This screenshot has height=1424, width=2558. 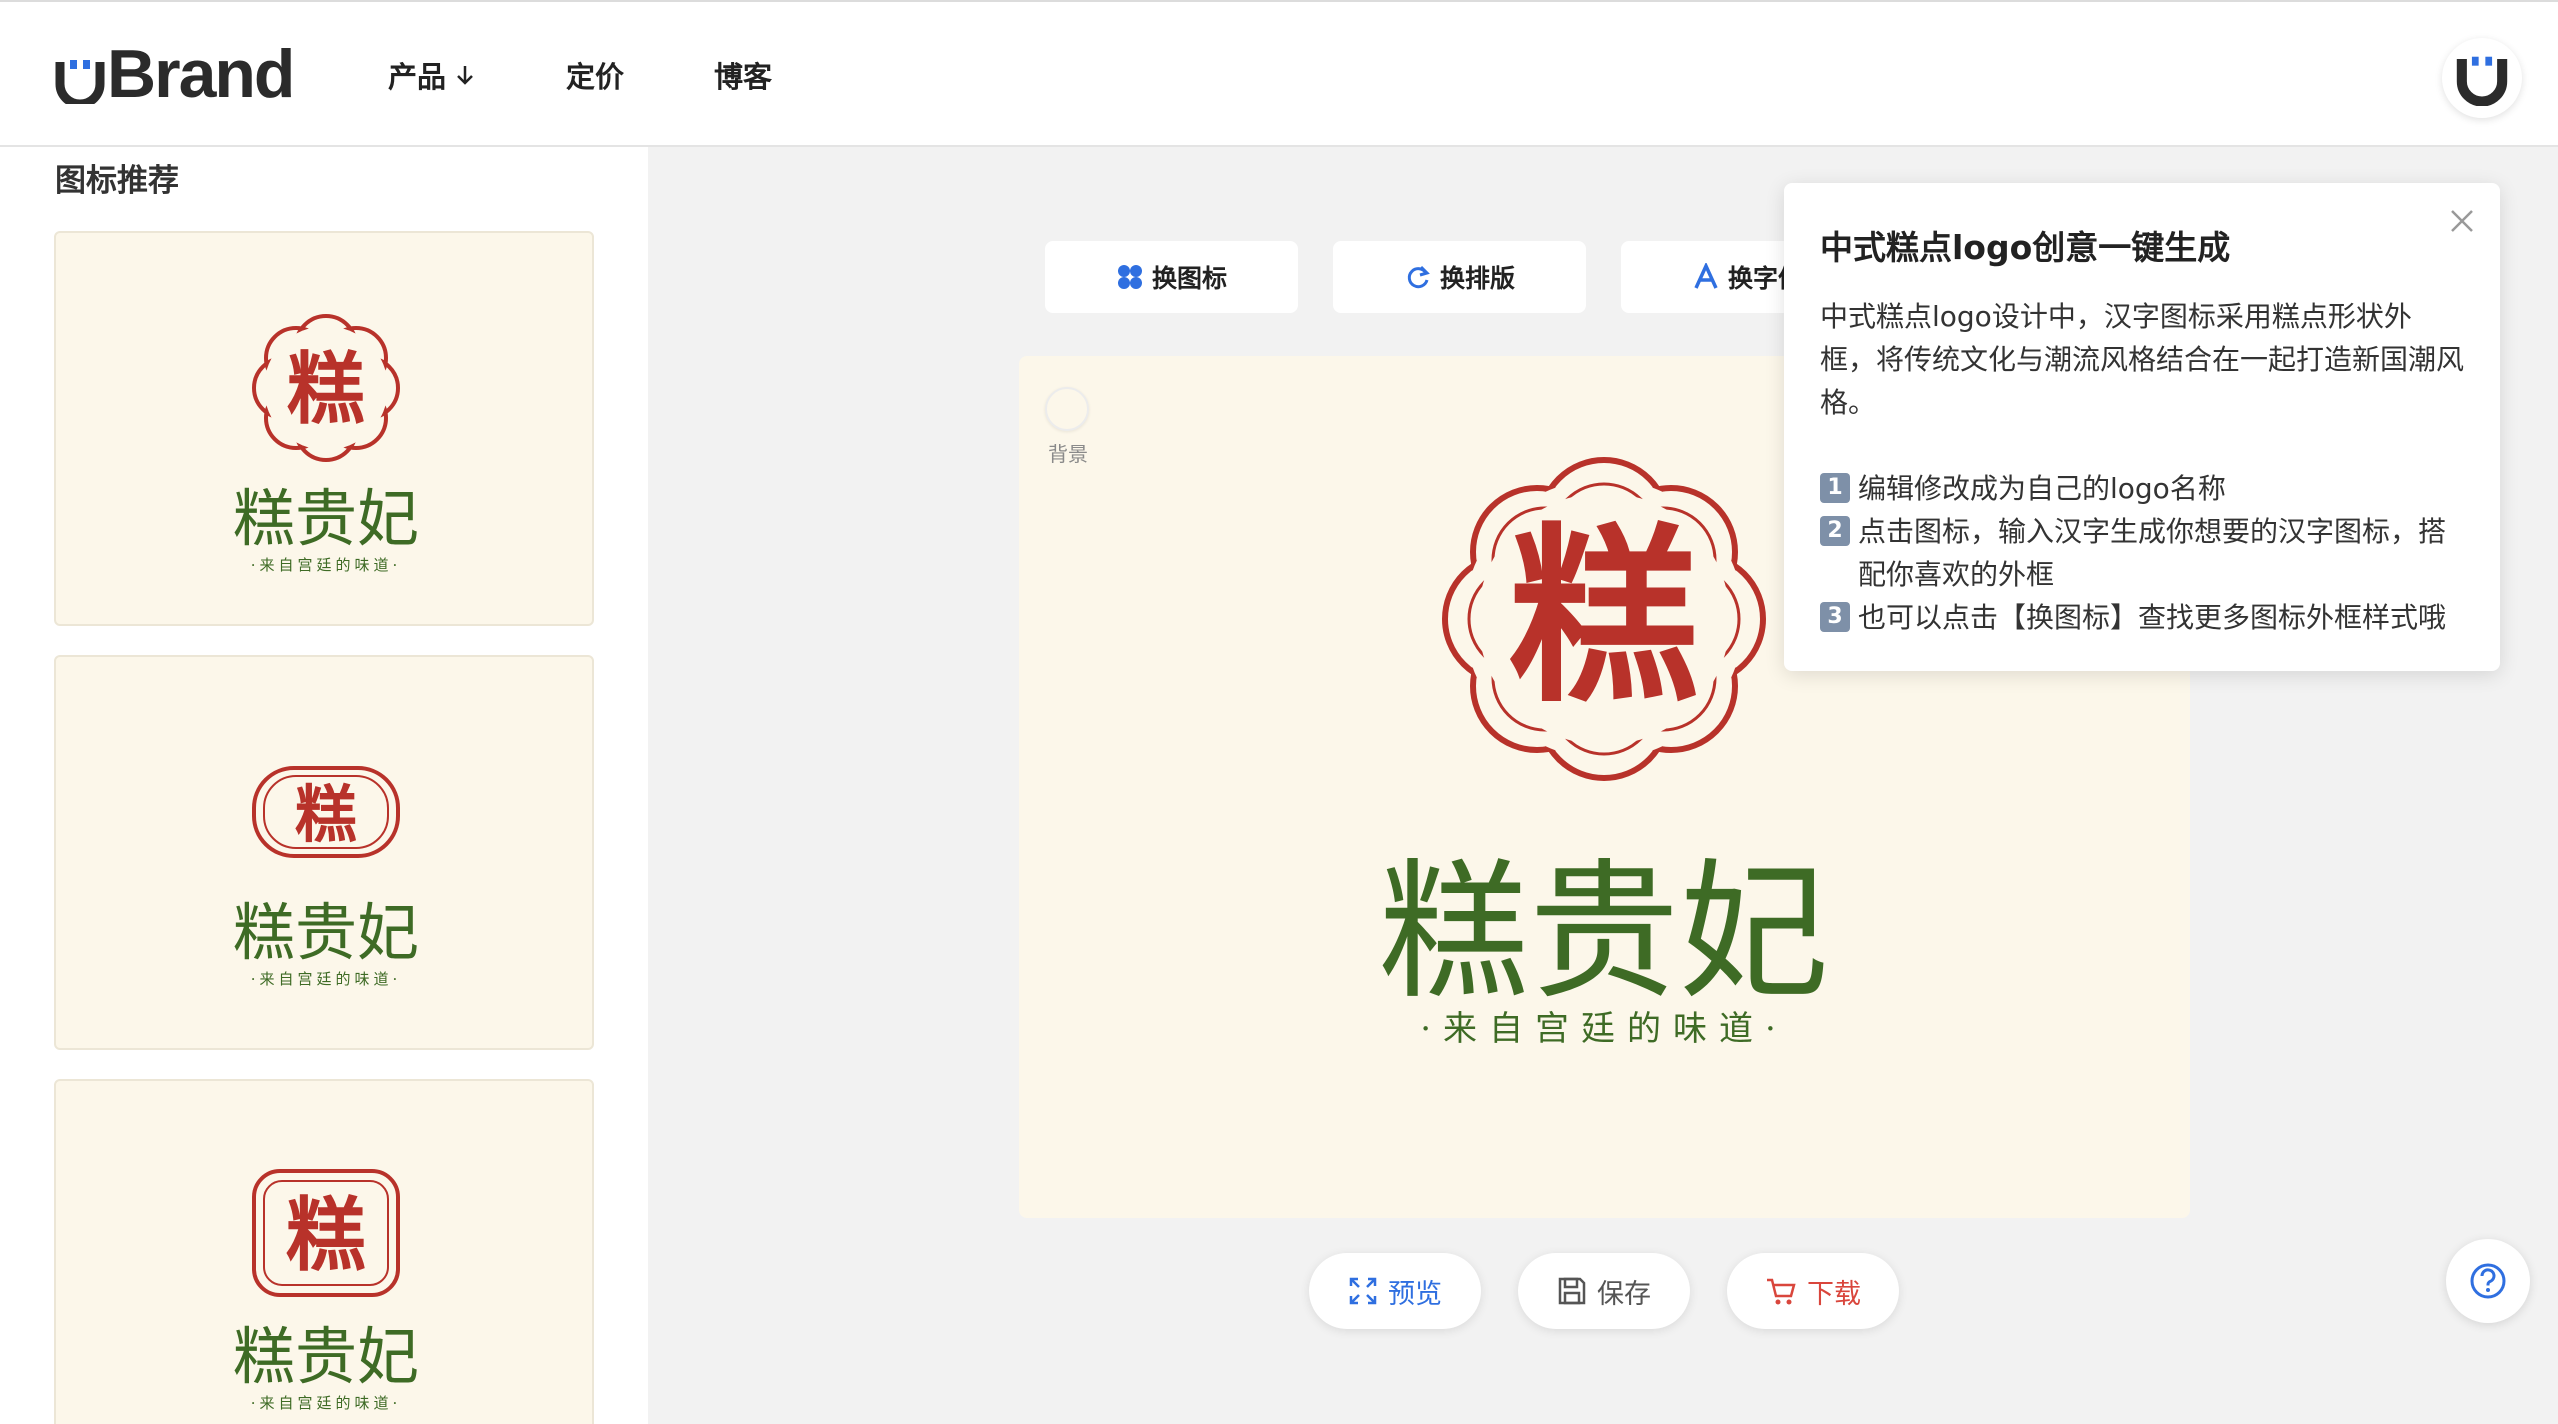 I want to click on refresh-icon, so click(x=1418, y=277).